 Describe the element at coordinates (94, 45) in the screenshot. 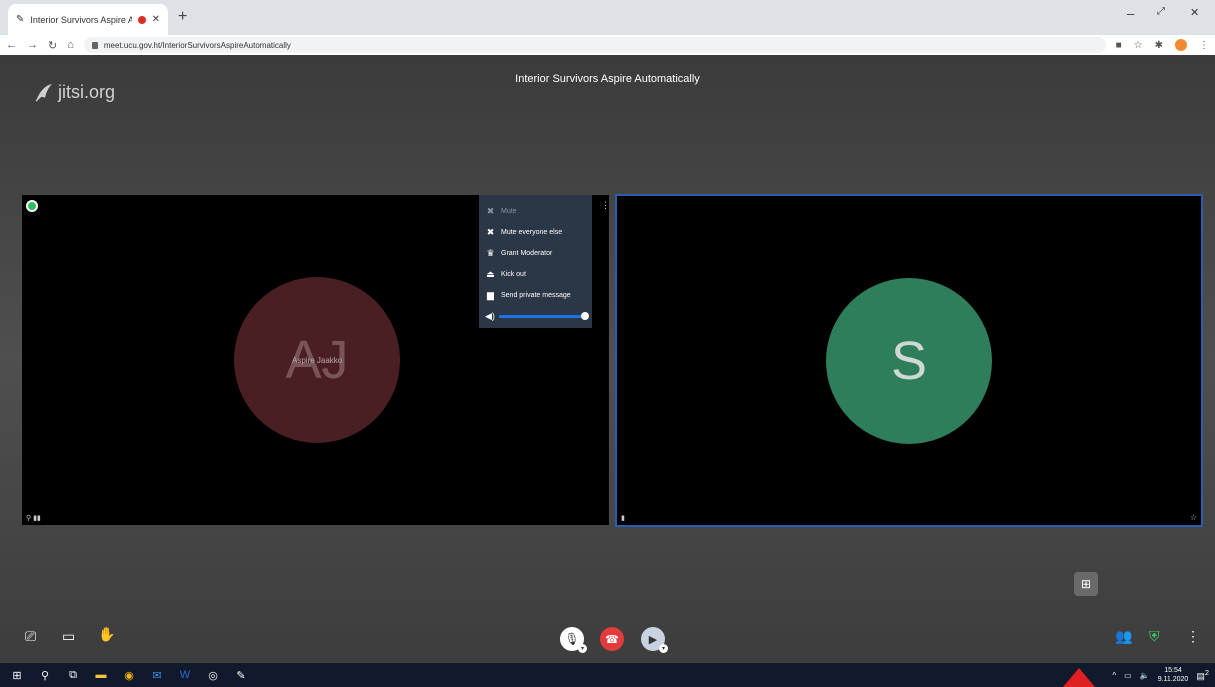

I see `lock-icon` at that location.